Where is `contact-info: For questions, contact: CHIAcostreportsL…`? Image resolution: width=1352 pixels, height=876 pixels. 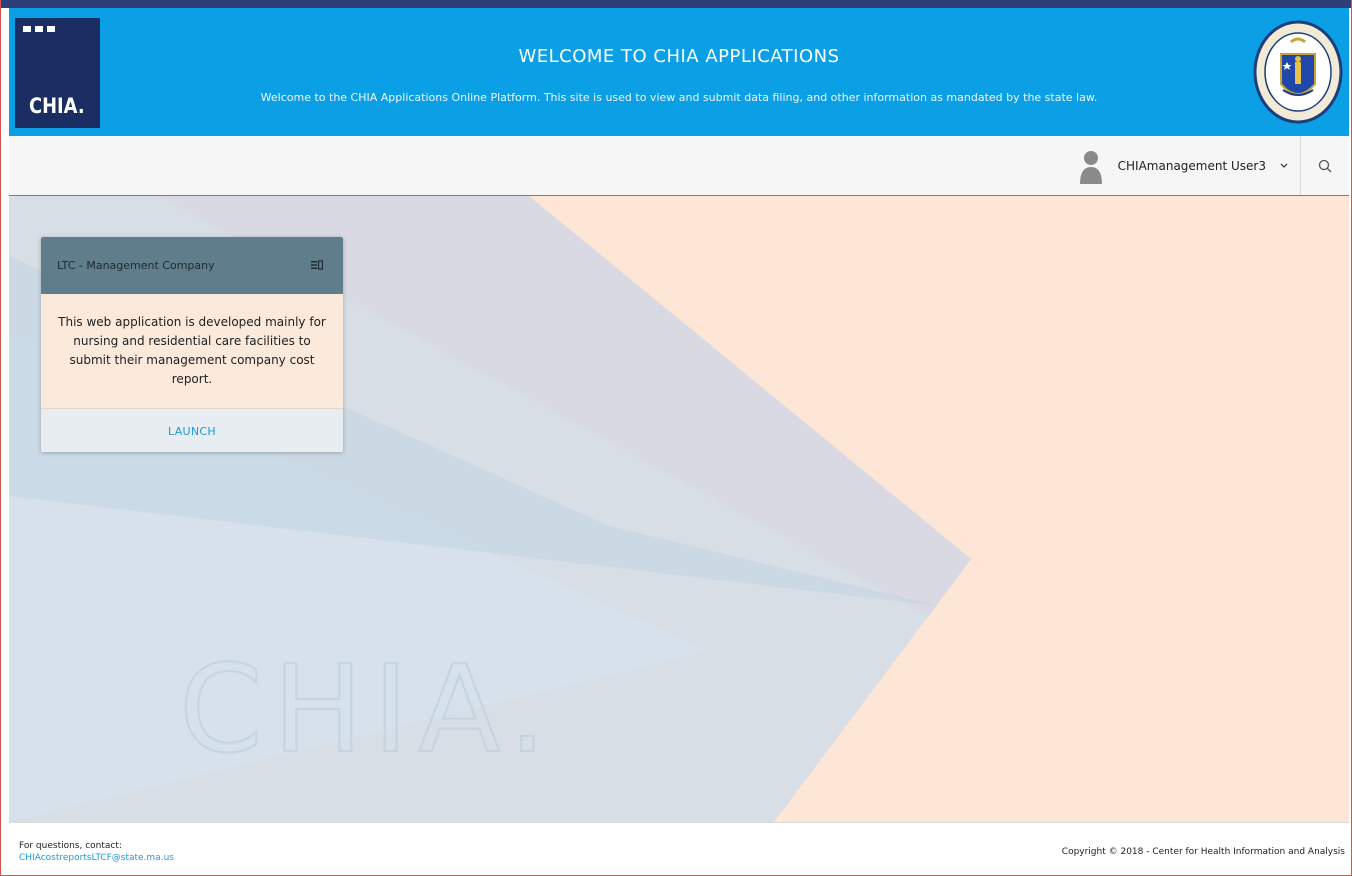
contact-info: For questions, contact: CHIAcostreportsL… is located at coordinates (96, 852).